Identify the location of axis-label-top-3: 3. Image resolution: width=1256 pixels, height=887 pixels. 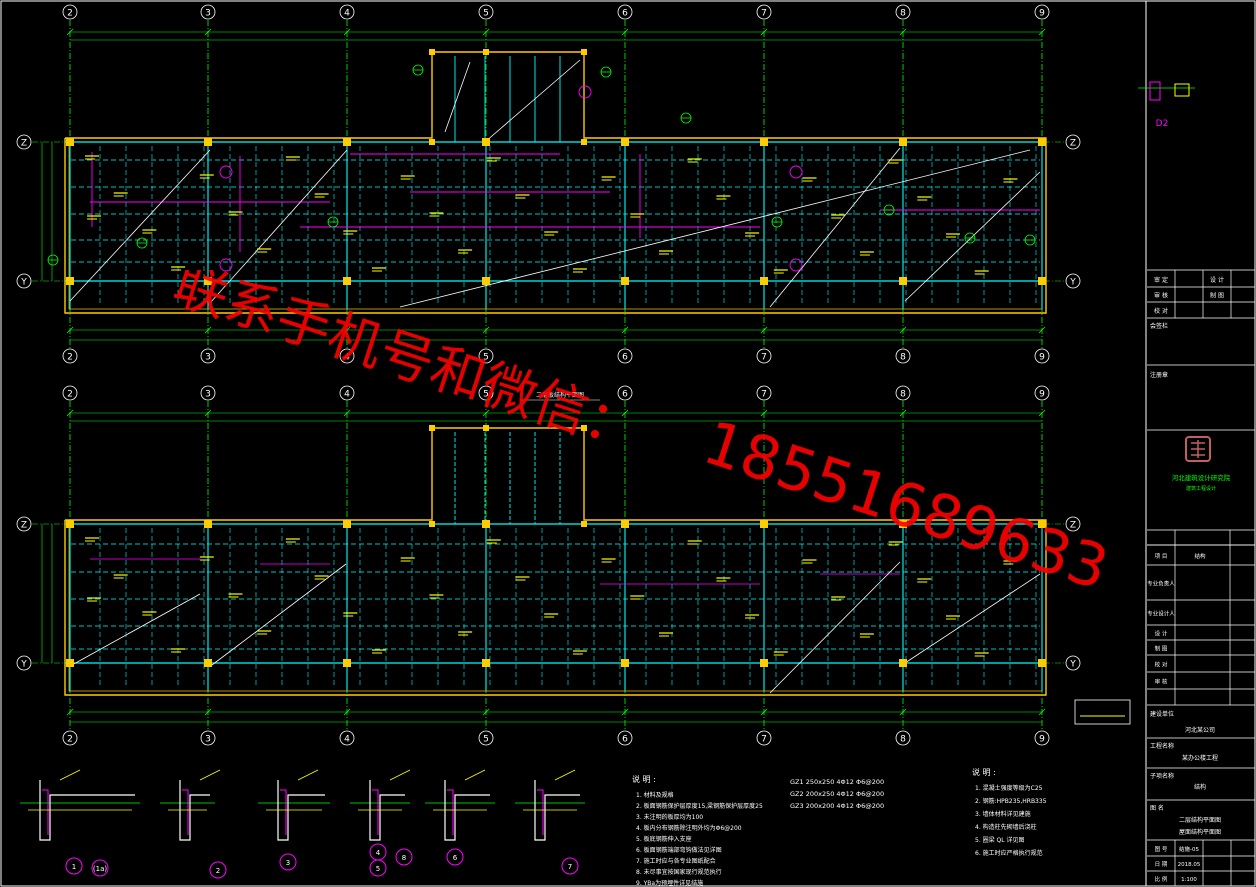
(208, 395).